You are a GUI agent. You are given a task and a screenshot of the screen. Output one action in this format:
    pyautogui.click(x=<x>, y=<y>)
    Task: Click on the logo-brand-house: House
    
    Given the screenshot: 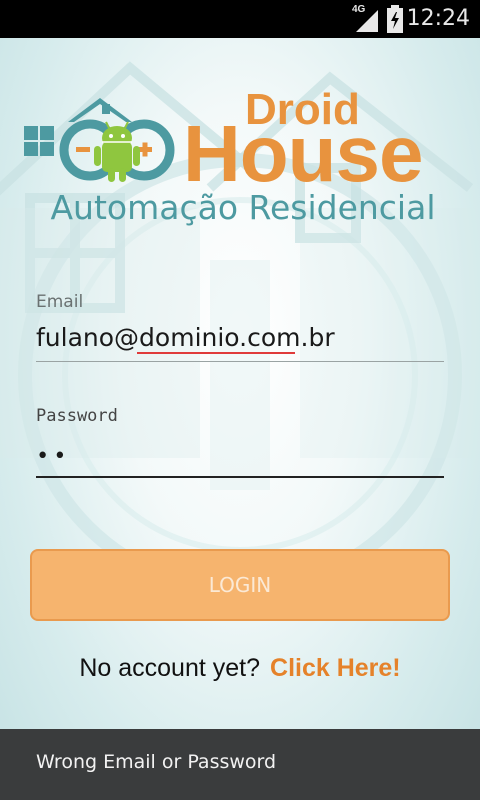 What is the action you would take?
    pyautogui.click(x=303, y=153)
    